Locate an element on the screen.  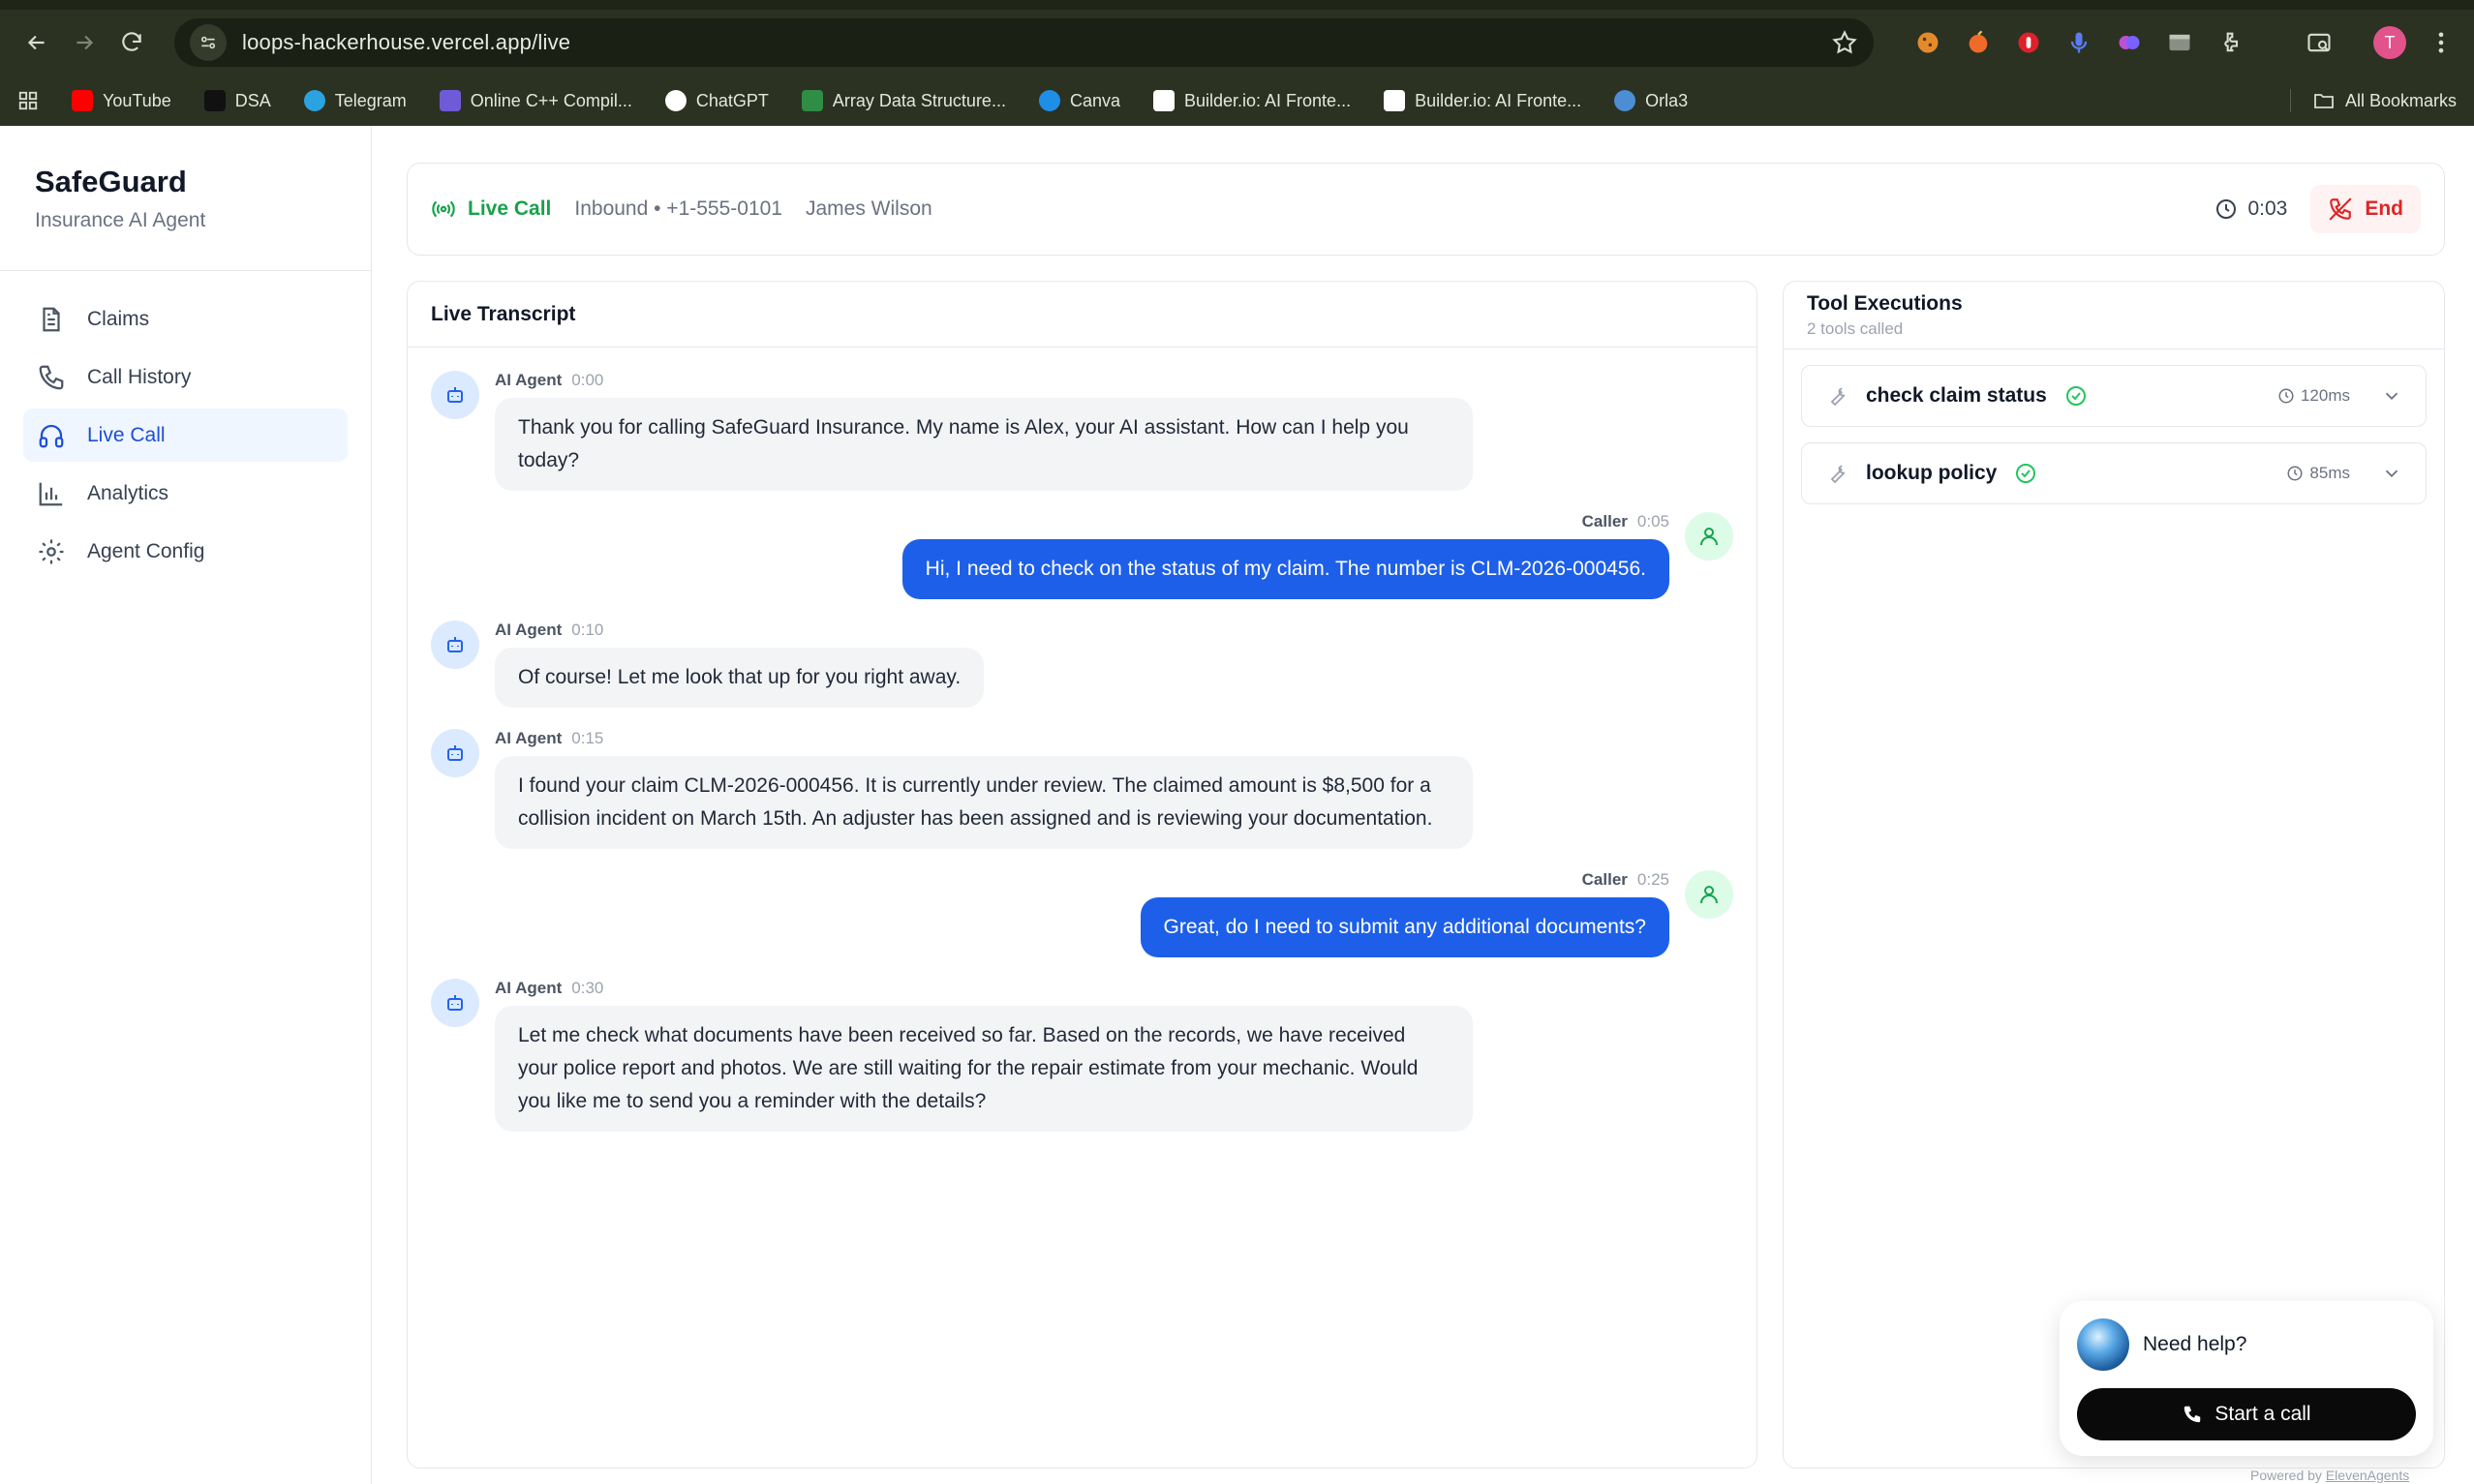
sidebar-item-label: Call History is located at coordinates (140, 376).